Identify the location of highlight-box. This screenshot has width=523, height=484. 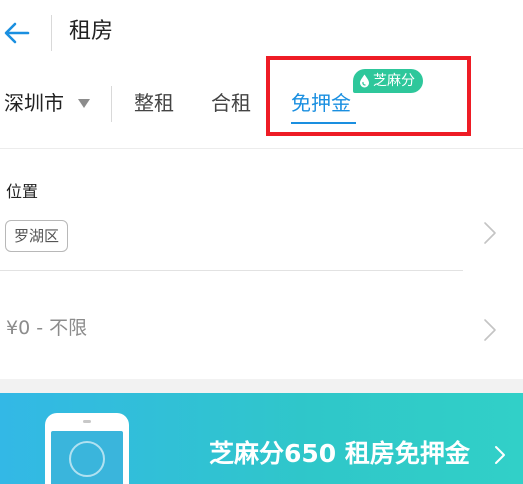
(368, 96).